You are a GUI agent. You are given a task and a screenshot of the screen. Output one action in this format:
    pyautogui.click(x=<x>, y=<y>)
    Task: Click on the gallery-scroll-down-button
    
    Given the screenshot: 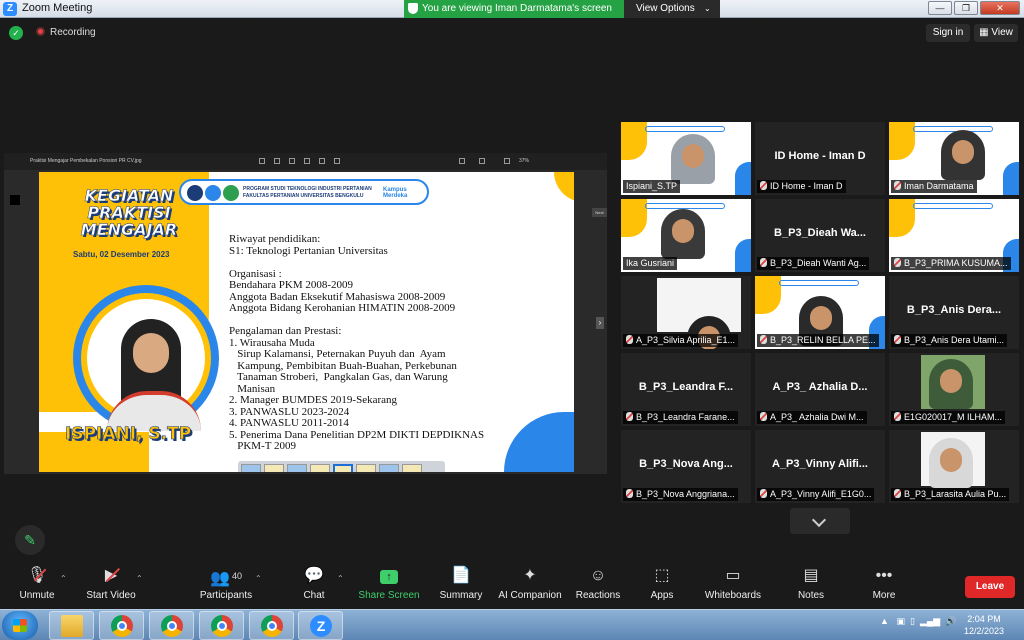 What is the action you would take?
    pyautogui.click(x=820, y=521)
    